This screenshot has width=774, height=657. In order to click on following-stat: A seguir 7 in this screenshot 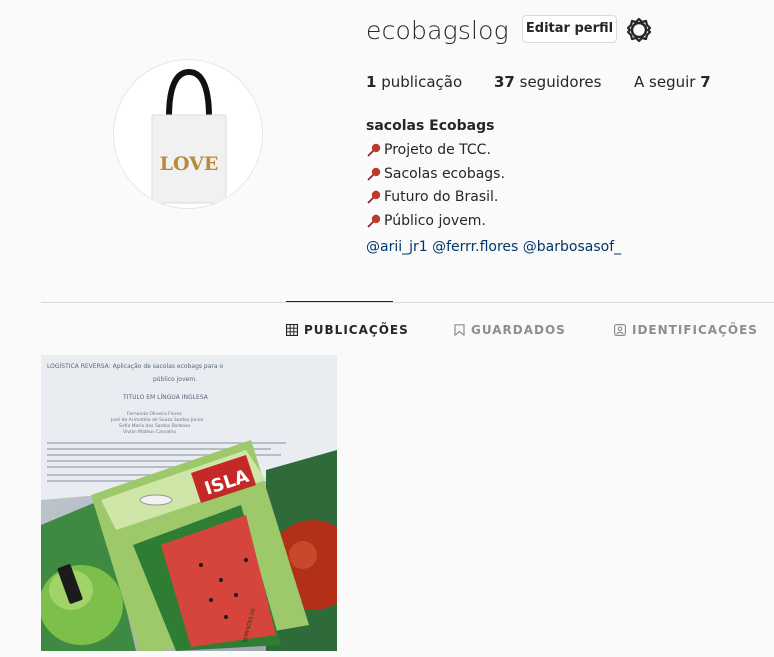, I will do `click(672, 82)`.